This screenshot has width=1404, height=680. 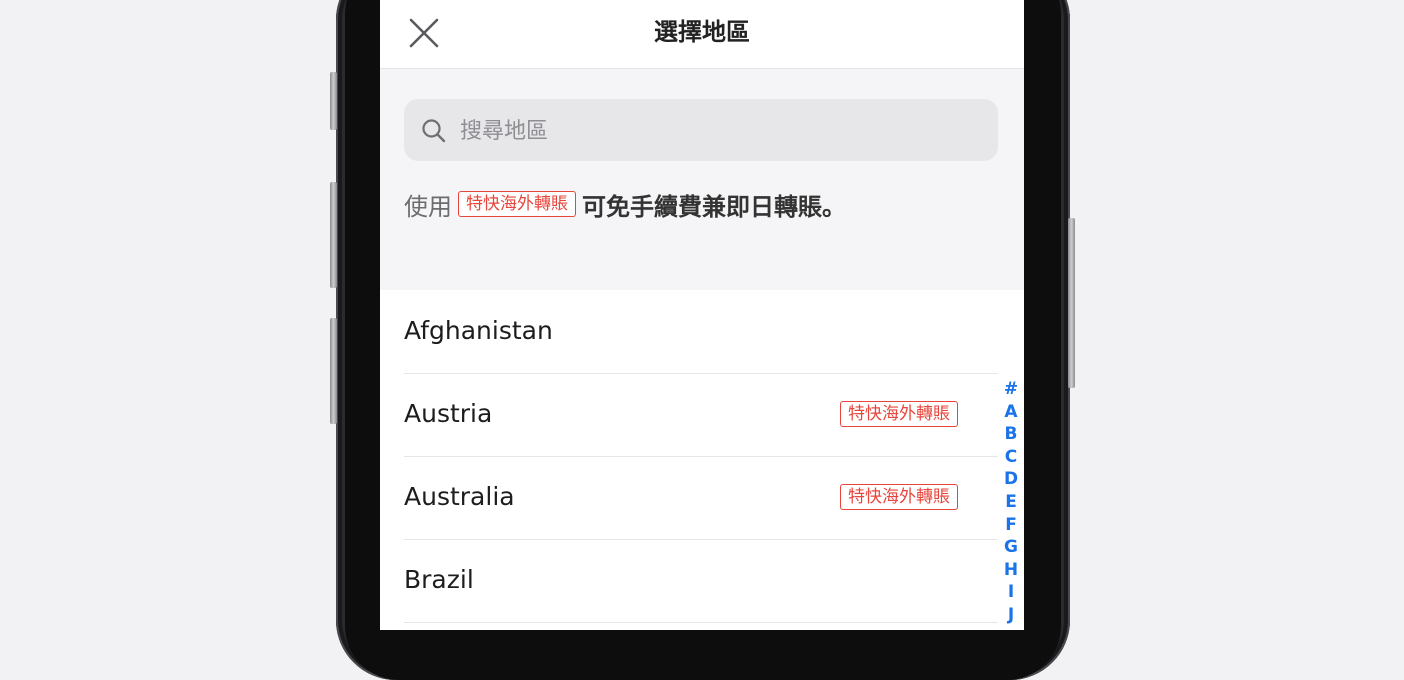 I want to click on header: 選擇地區, so click(x=702, y=34).